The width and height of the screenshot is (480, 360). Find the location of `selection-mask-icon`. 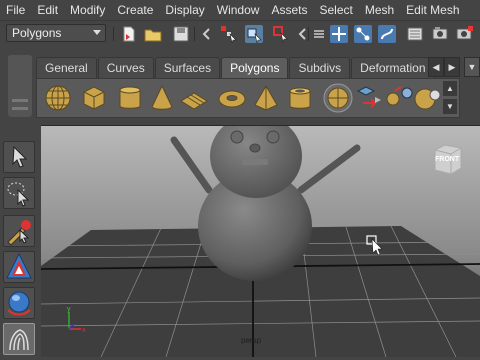

selection-mask-icon is located at coordinates (319, 34).